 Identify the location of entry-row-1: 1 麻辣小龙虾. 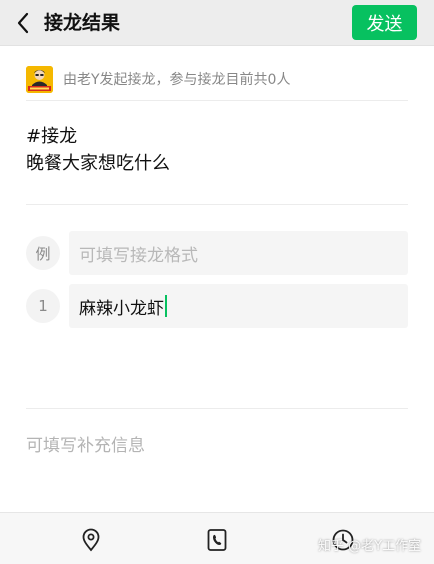
(217, 306).